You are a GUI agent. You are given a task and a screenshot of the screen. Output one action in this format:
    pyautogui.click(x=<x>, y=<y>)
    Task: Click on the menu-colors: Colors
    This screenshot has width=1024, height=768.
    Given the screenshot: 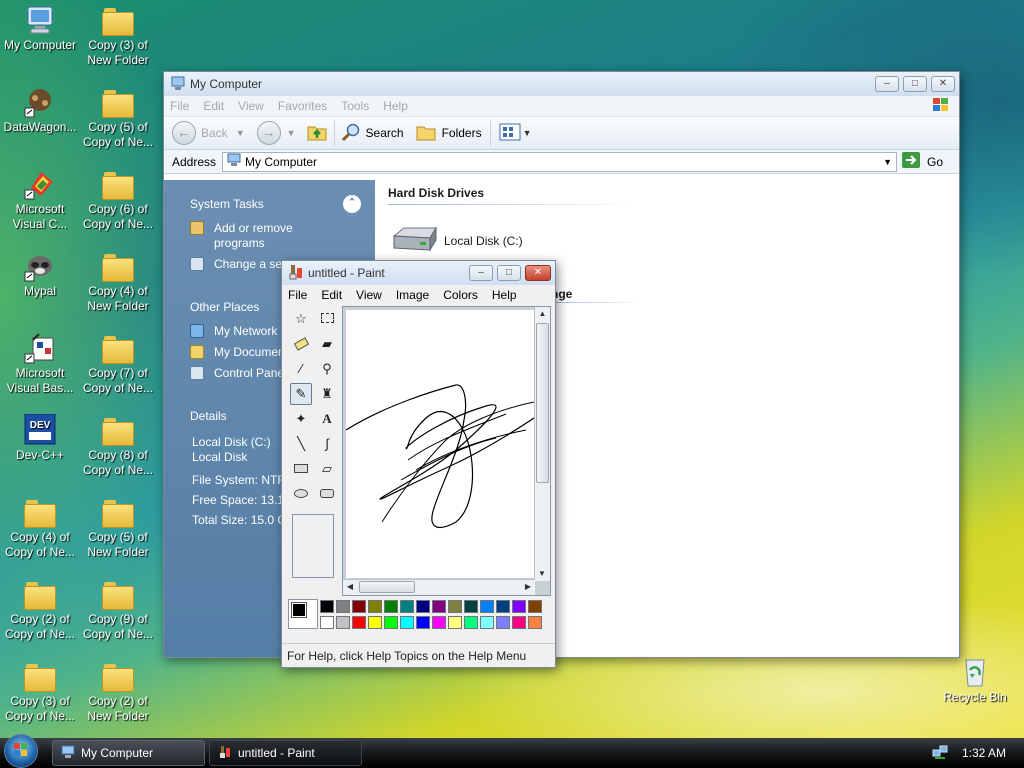 What is the action you would take?
    pyautogui.click(x=460, y=295)
    